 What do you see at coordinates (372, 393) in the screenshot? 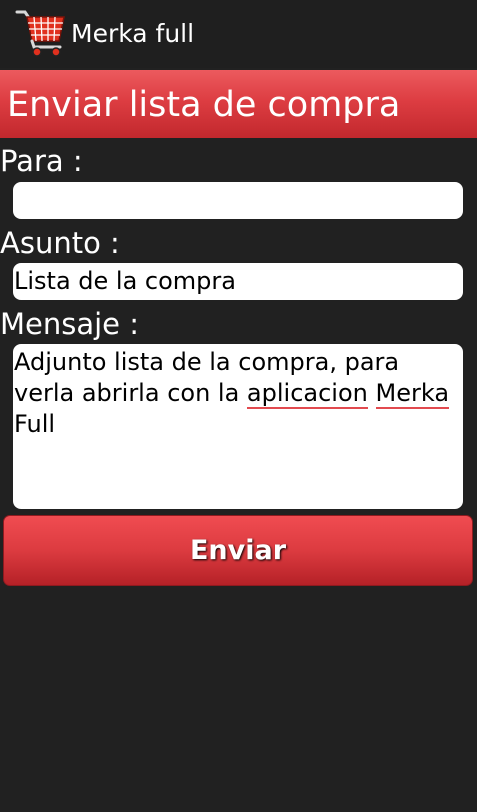
I see `mensaje-text-part` at bounding box center [372, 393].